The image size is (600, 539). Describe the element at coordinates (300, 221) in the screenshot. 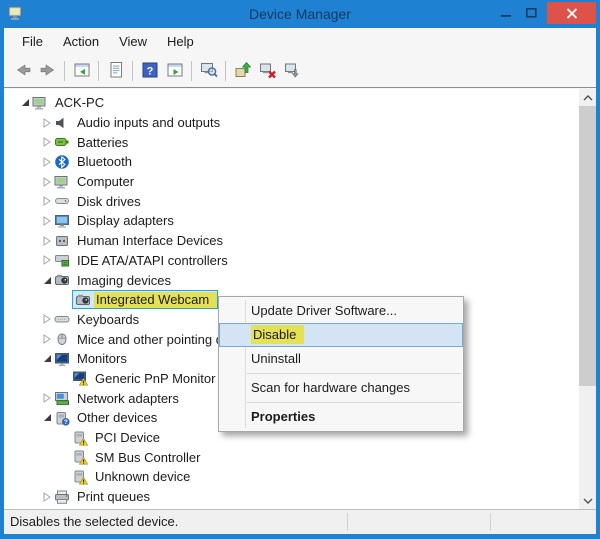

I see `tree-item-display-adapters: Display adapters` at that location.